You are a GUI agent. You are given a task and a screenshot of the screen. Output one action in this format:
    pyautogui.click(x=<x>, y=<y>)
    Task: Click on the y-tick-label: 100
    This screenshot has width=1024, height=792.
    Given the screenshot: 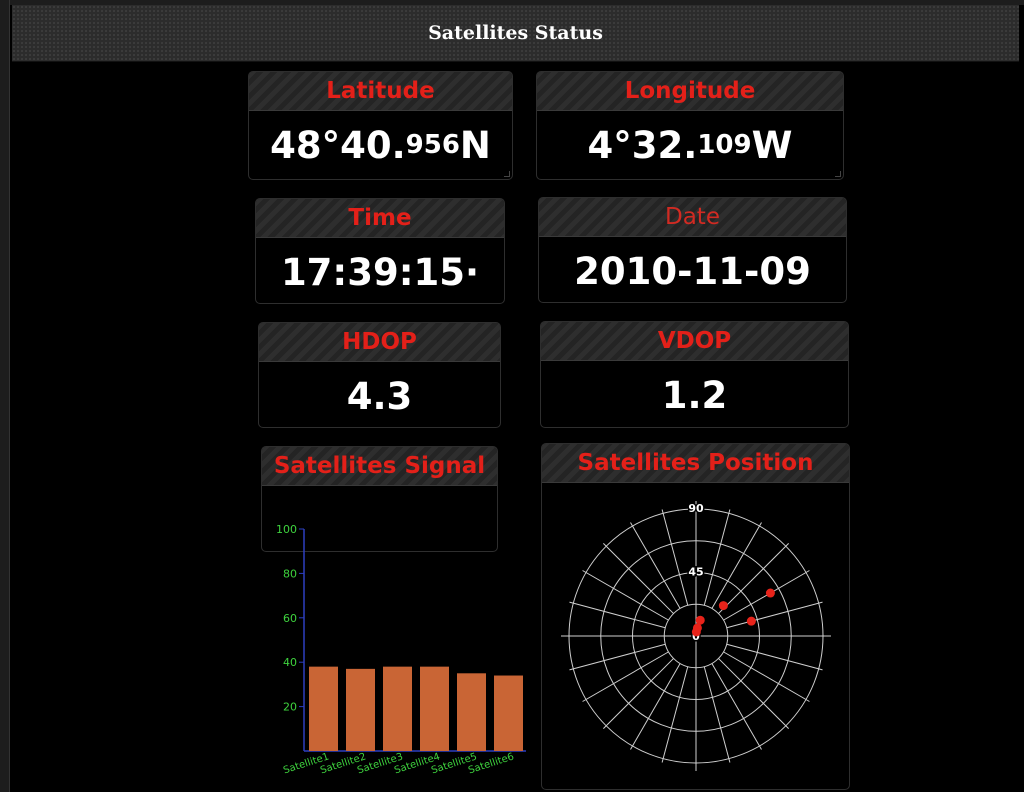 What is the action you would take?
    pyautogui.click(x=286, y=529)
    